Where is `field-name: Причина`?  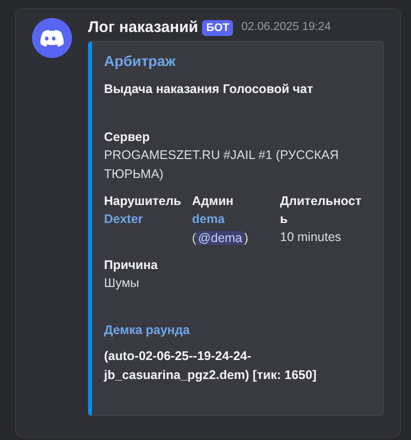
field-name: Причина is located at coordinates (131, 265).